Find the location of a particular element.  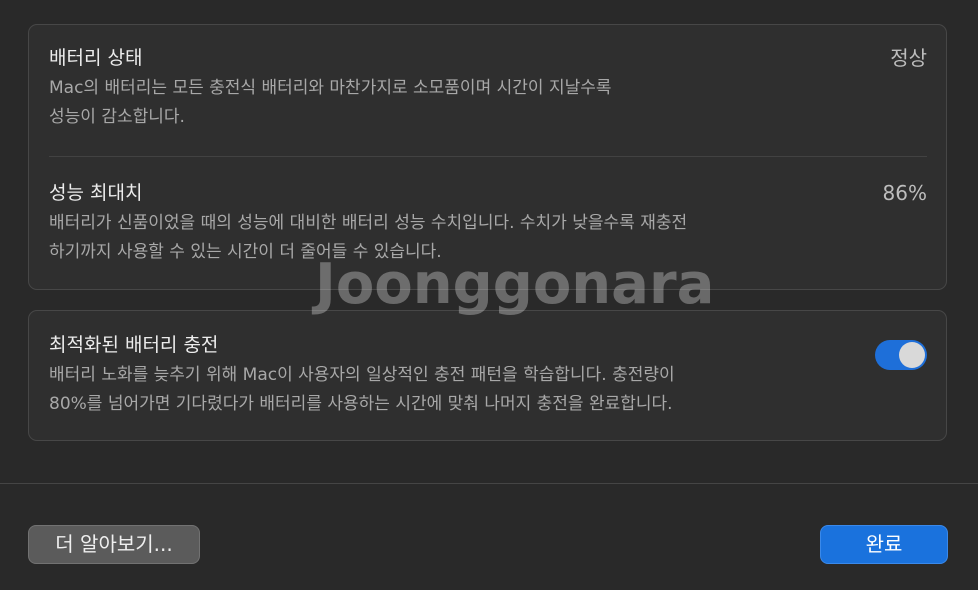

divider is located at coordinates (488, 156).